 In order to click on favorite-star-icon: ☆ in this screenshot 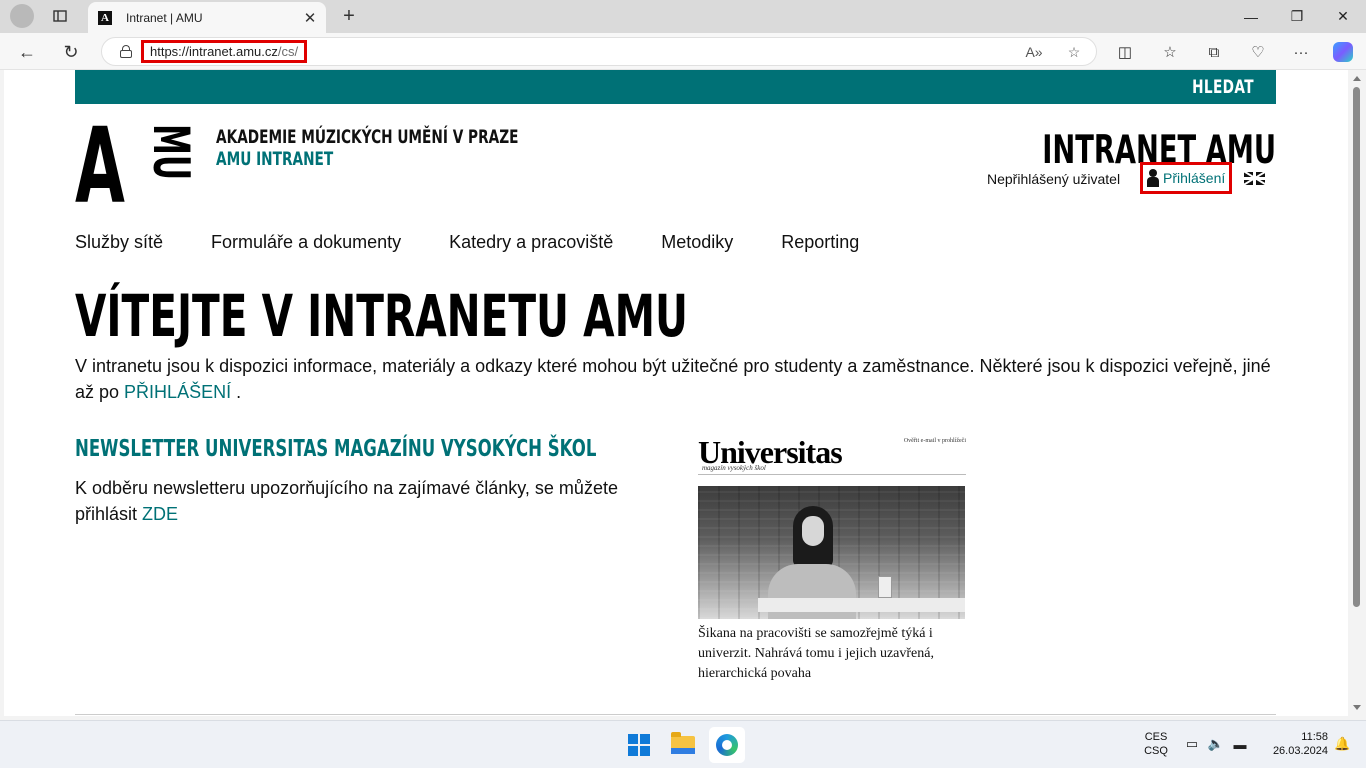, I will do `click(1074, 52)`.